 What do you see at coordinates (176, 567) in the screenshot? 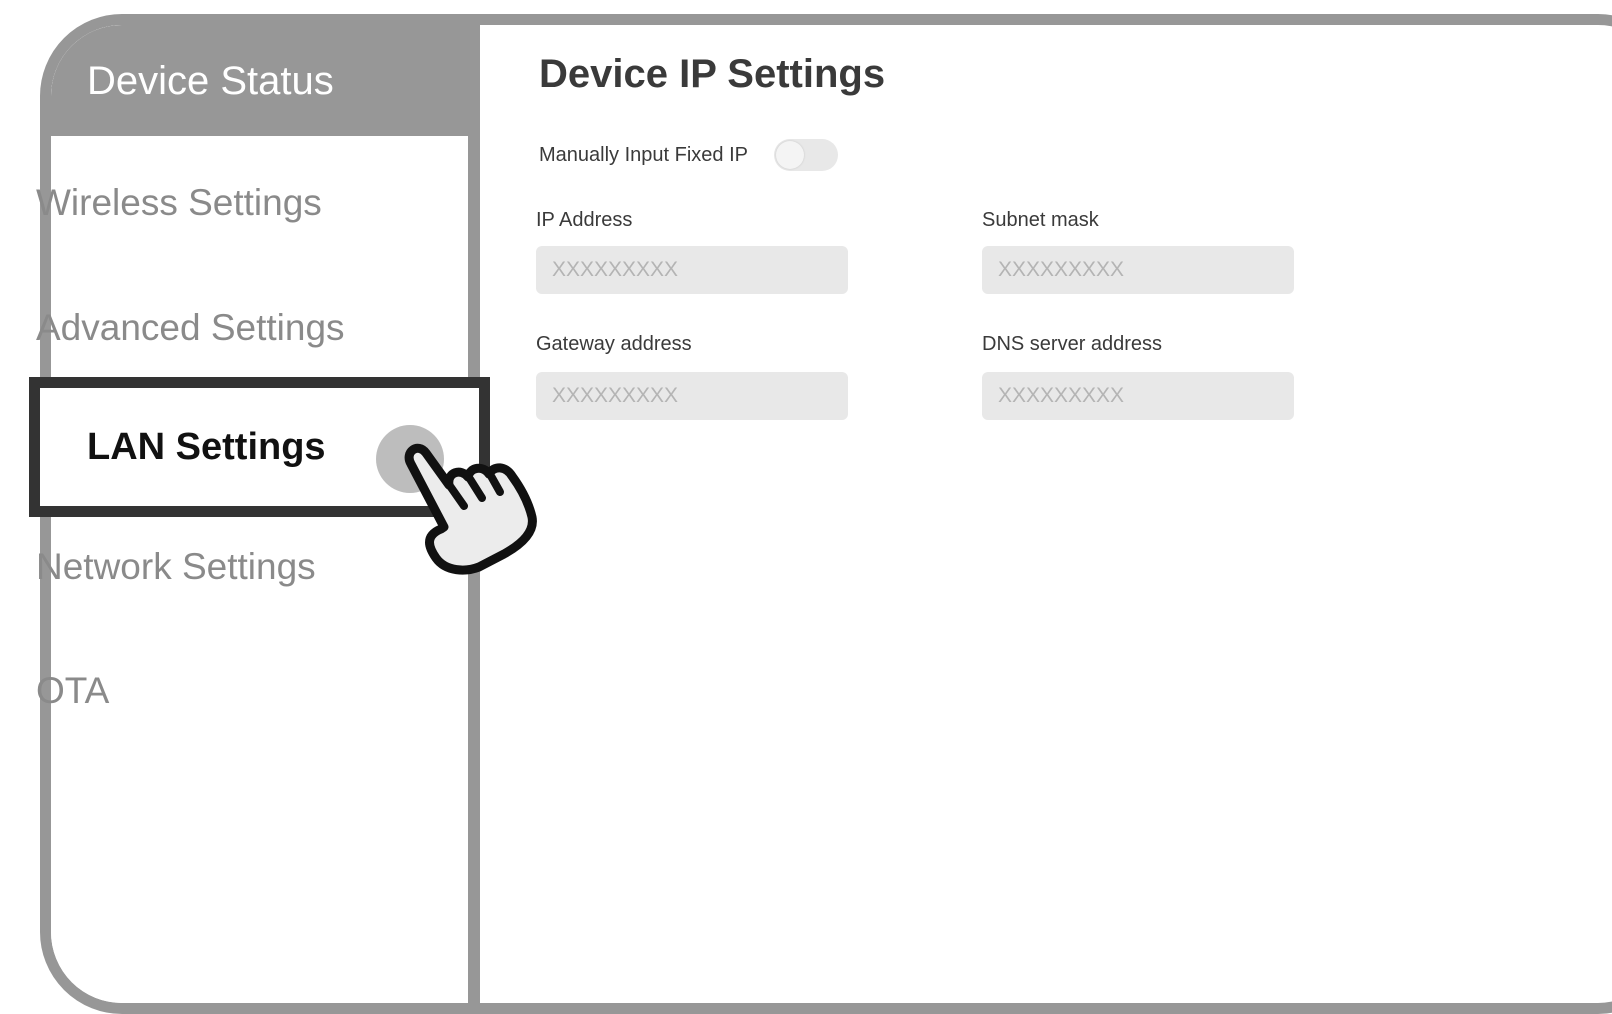
I see `sidebar-item-network-settings: Network Settings` at bounding box center [176, 567].